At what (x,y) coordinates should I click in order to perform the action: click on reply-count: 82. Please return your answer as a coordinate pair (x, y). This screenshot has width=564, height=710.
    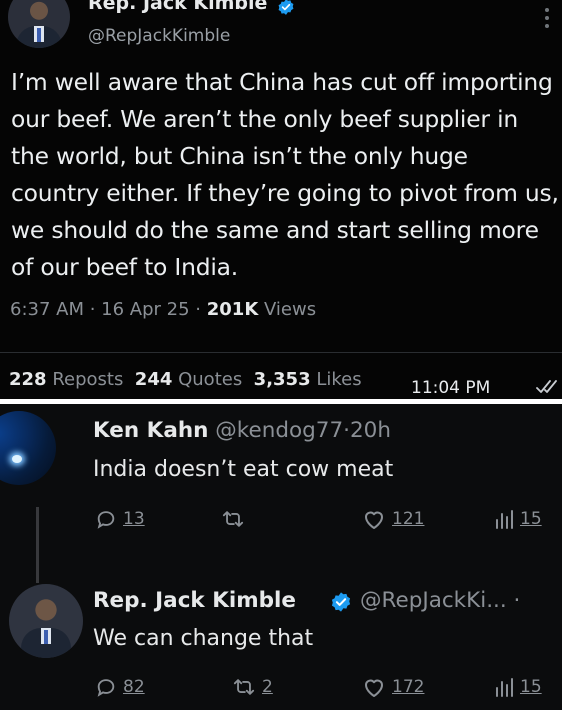
    Looking at the image, I should click on (134, 687).